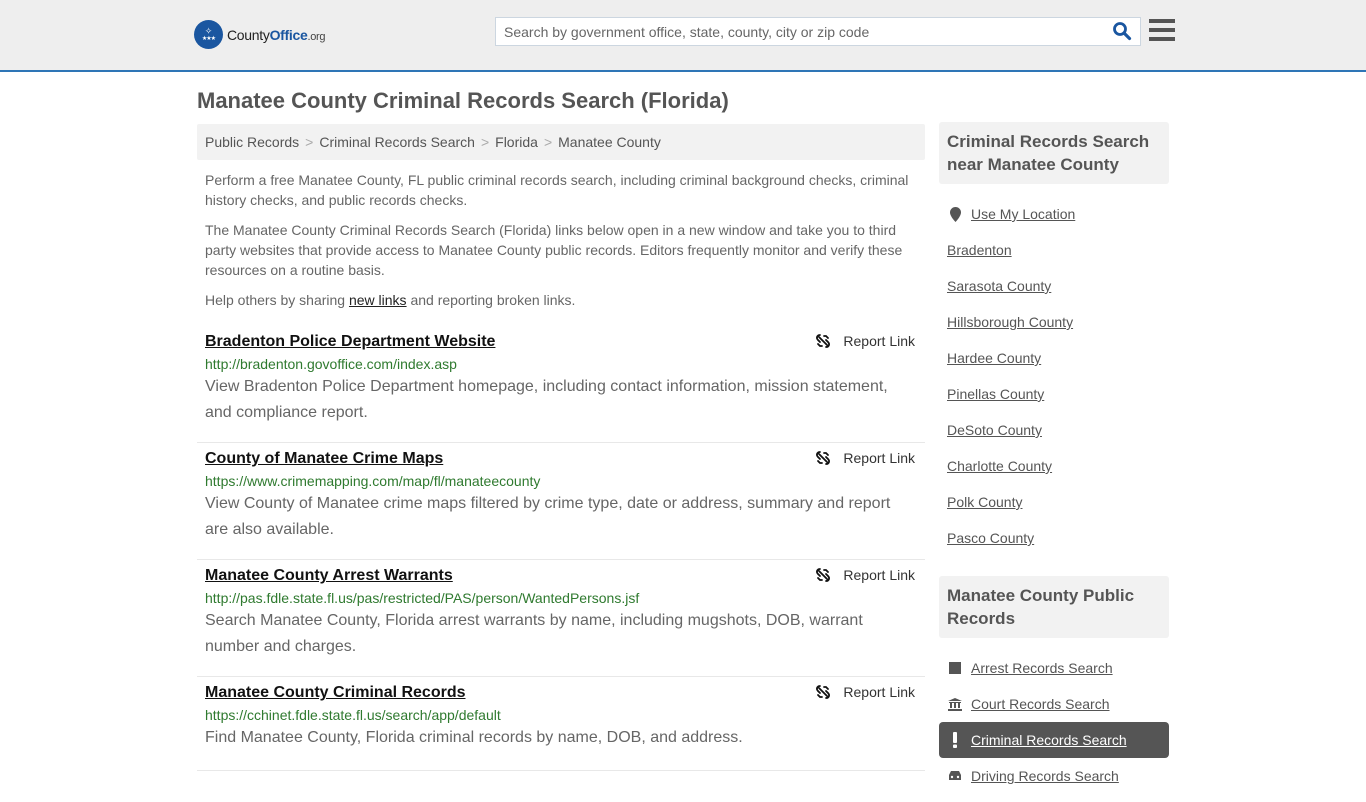  Describe the element at coordinates (1054, 607) in the screenshot. I see `public-records-heading: Manatee County Public Records` at that location.